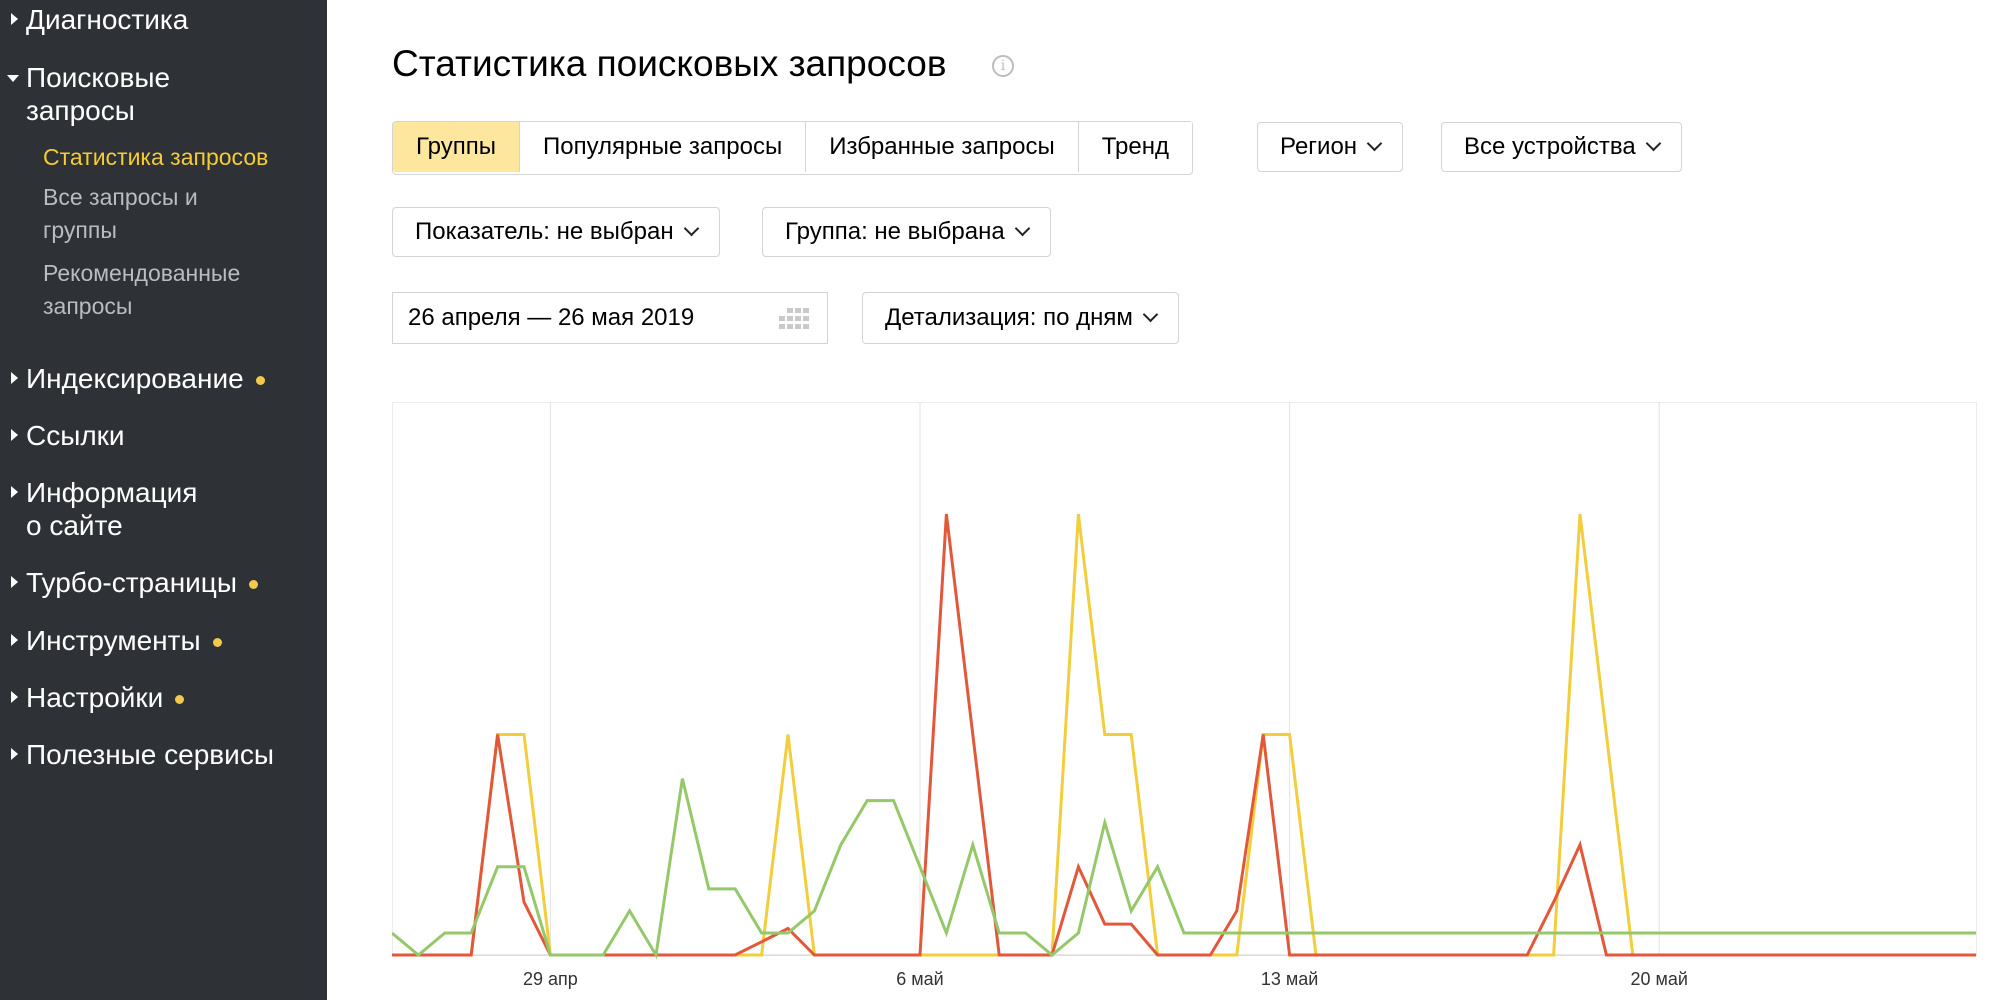 The height and width of the screenshot is (1000, 2000). I want to click on nav-item-indexing: Индексирование, so click(163, 380).